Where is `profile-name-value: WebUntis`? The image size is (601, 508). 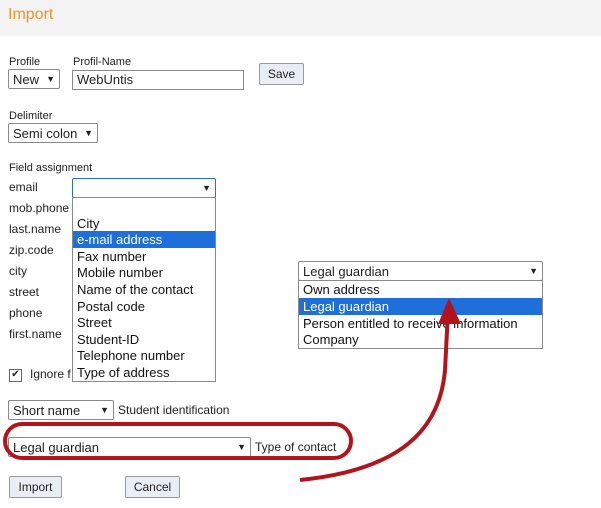 profile-name-value: WebUntis is located at coordinates (105, 79).